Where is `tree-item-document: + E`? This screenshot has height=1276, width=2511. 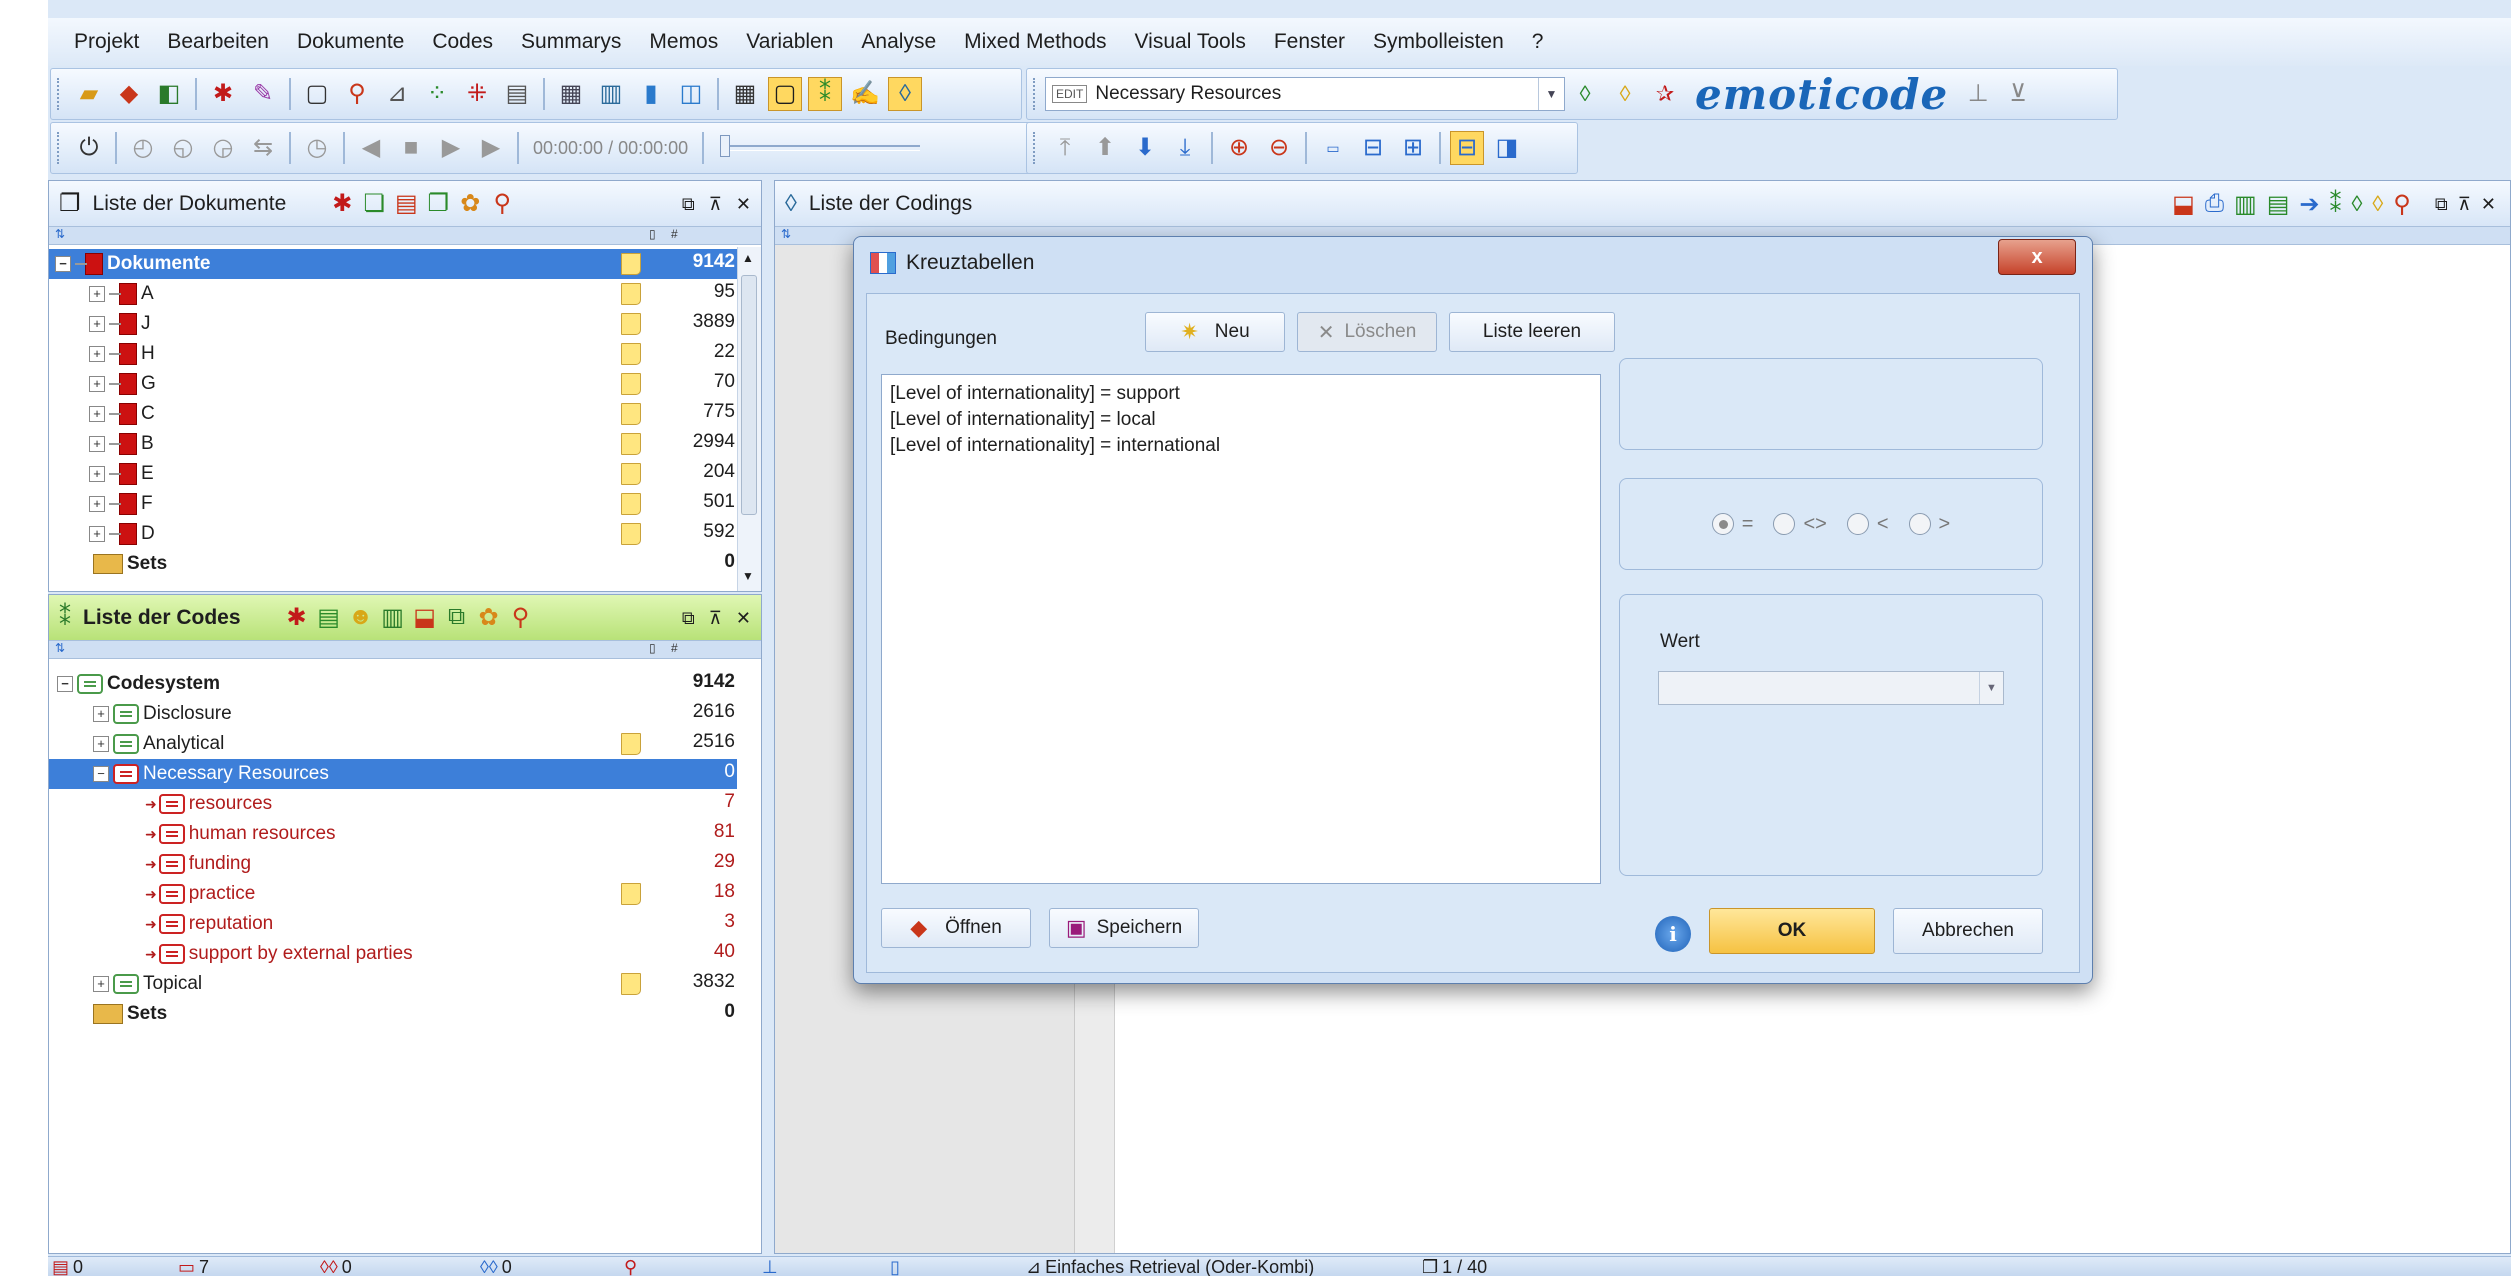 tree-item-document: + E is located at coordinates (121, 474).